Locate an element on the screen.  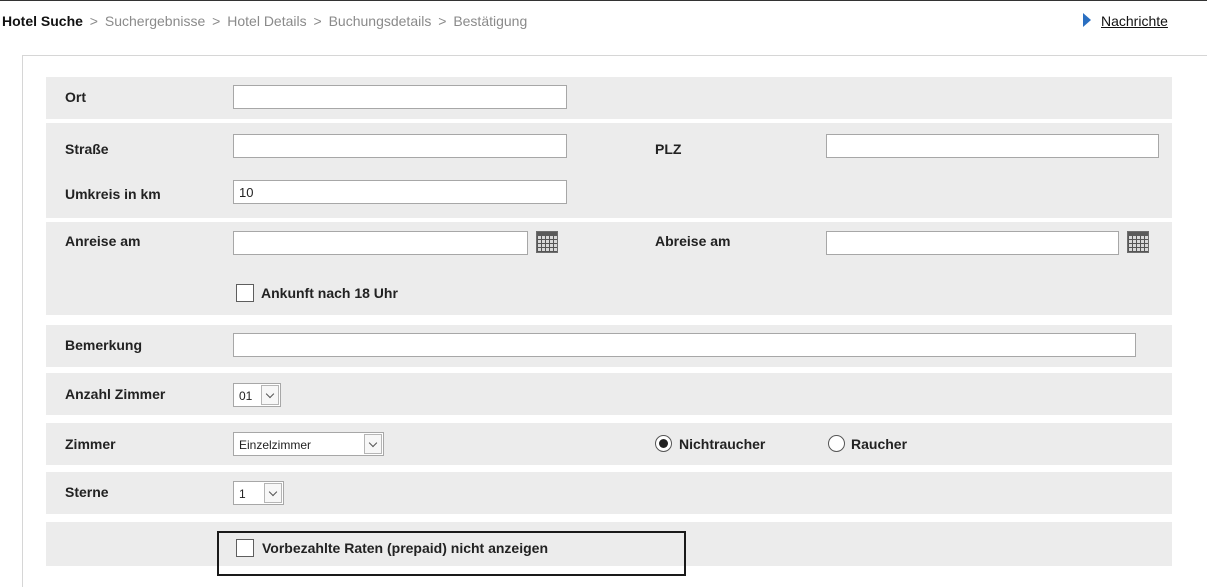
breadcrumb-step-hotel-details: Hotel Details is located at coordinates (267, 21).